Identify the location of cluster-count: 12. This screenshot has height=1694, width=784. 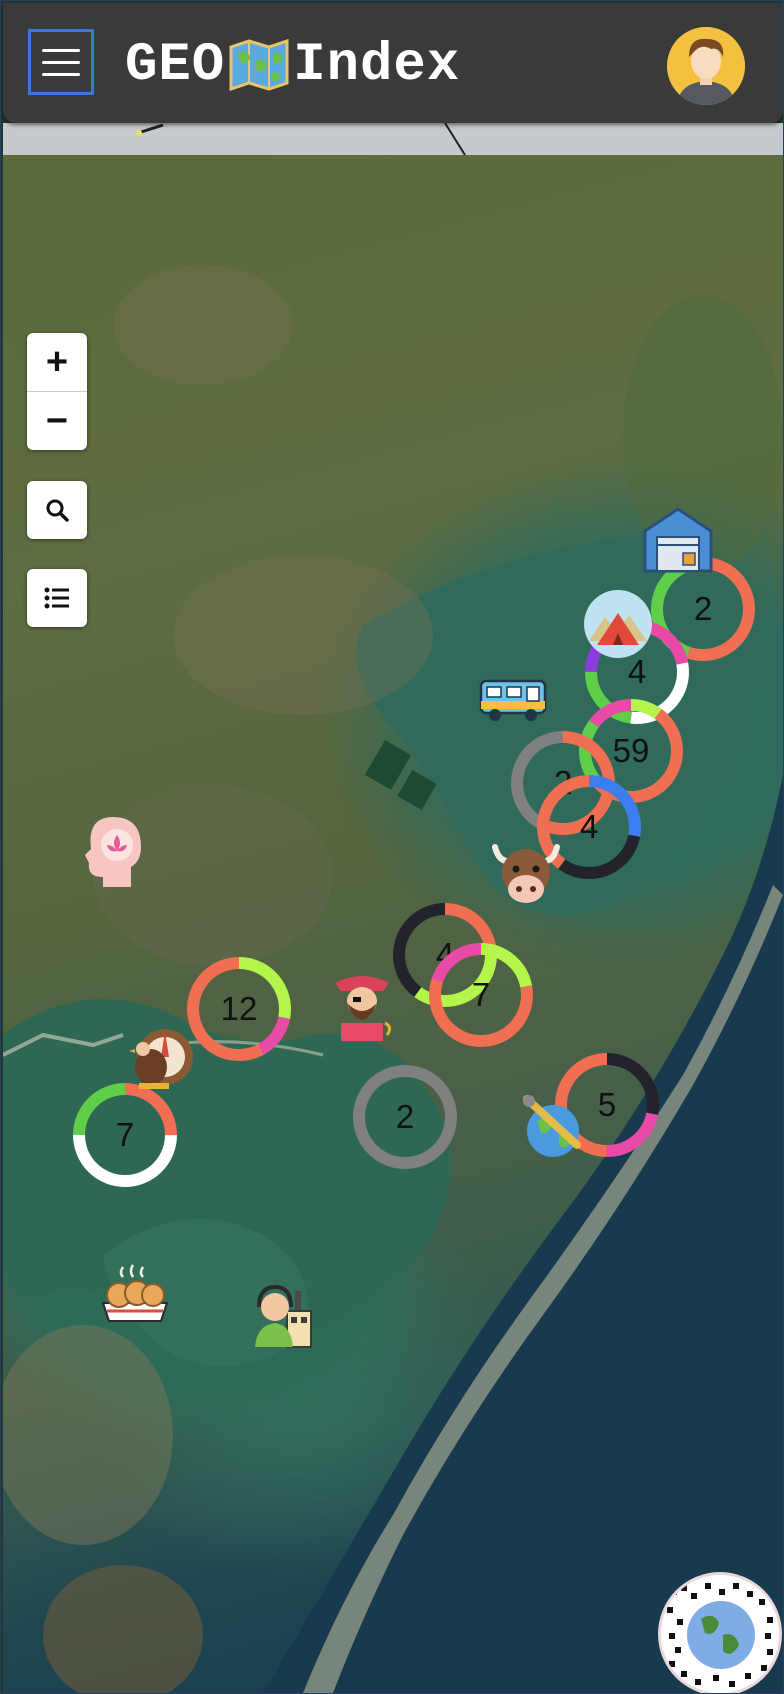
(239, 1008).